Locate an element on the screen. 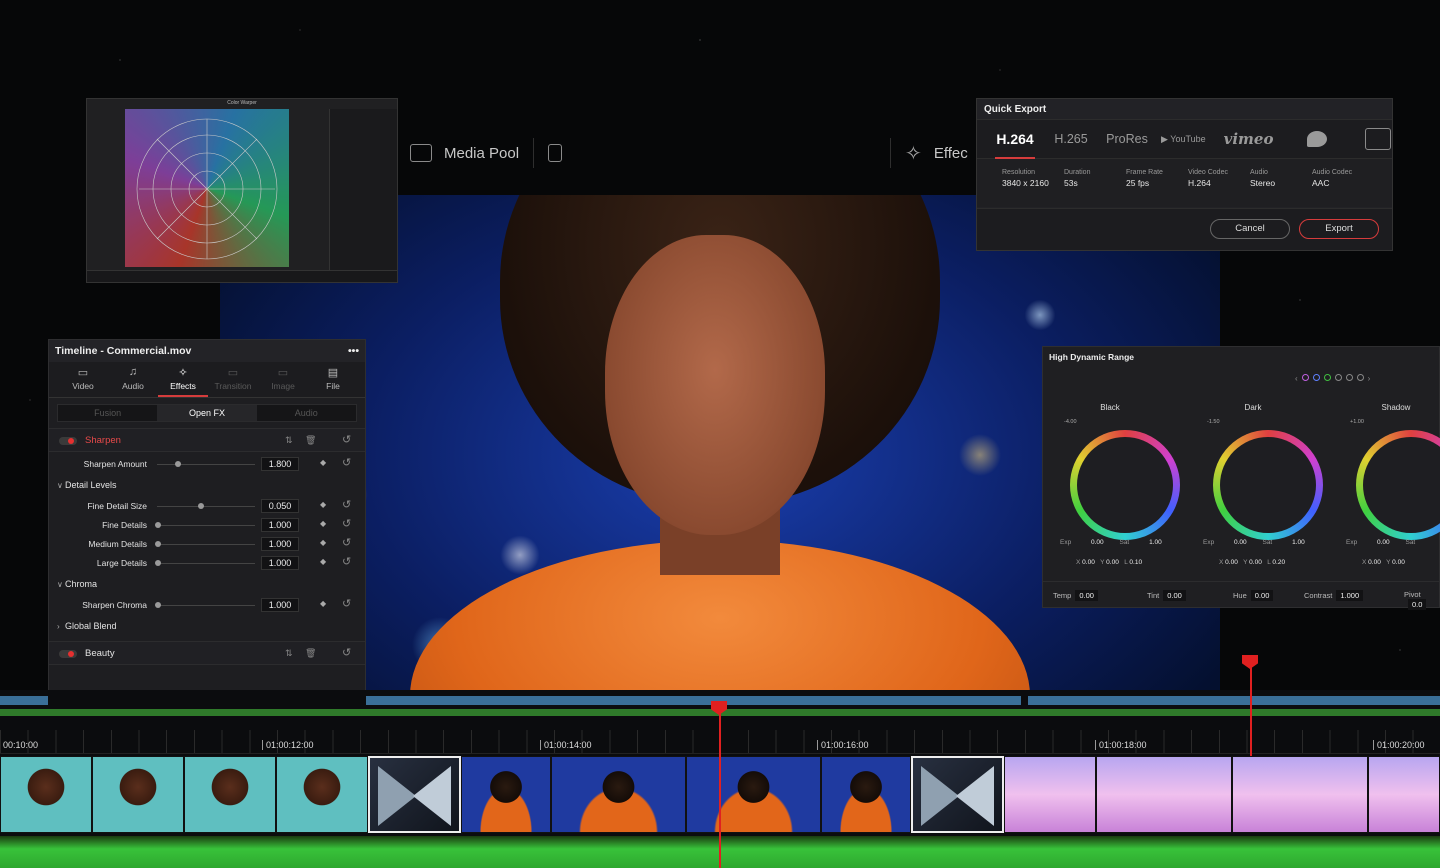 The width and height of the screenshot is (1440, 868). tab-audio: ♫ Audio is located at coordinates (133, 379).